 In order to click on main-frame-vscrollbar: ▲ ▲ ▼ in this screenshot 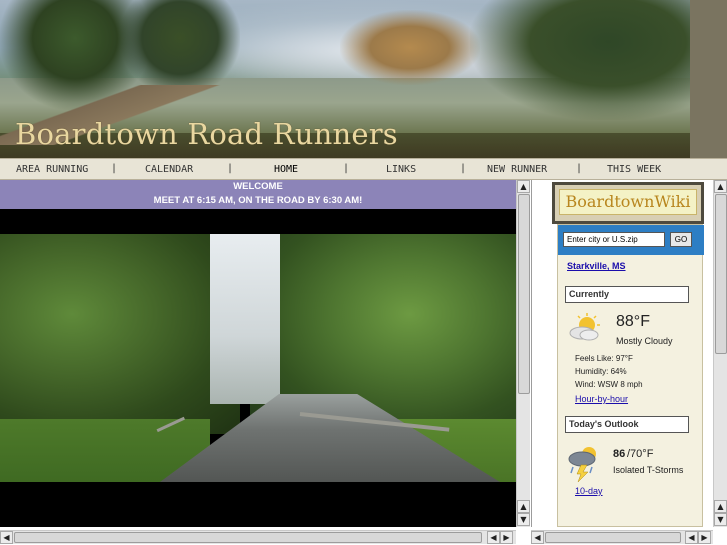, I will do `click(523, 353)`.